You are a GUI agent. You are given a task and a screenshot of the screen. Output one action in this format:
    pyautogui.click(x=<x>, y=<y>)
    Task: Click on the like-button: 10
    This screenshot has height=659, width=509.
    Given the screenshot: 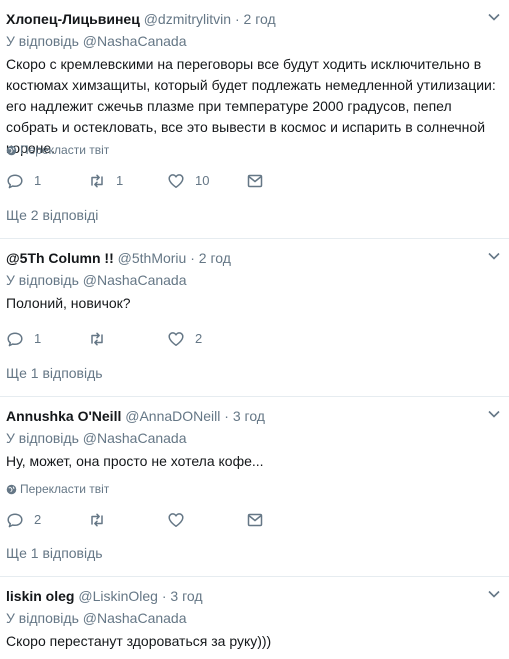 What is the action you would take?
    pyautogui.click(x=188, y=181)
    